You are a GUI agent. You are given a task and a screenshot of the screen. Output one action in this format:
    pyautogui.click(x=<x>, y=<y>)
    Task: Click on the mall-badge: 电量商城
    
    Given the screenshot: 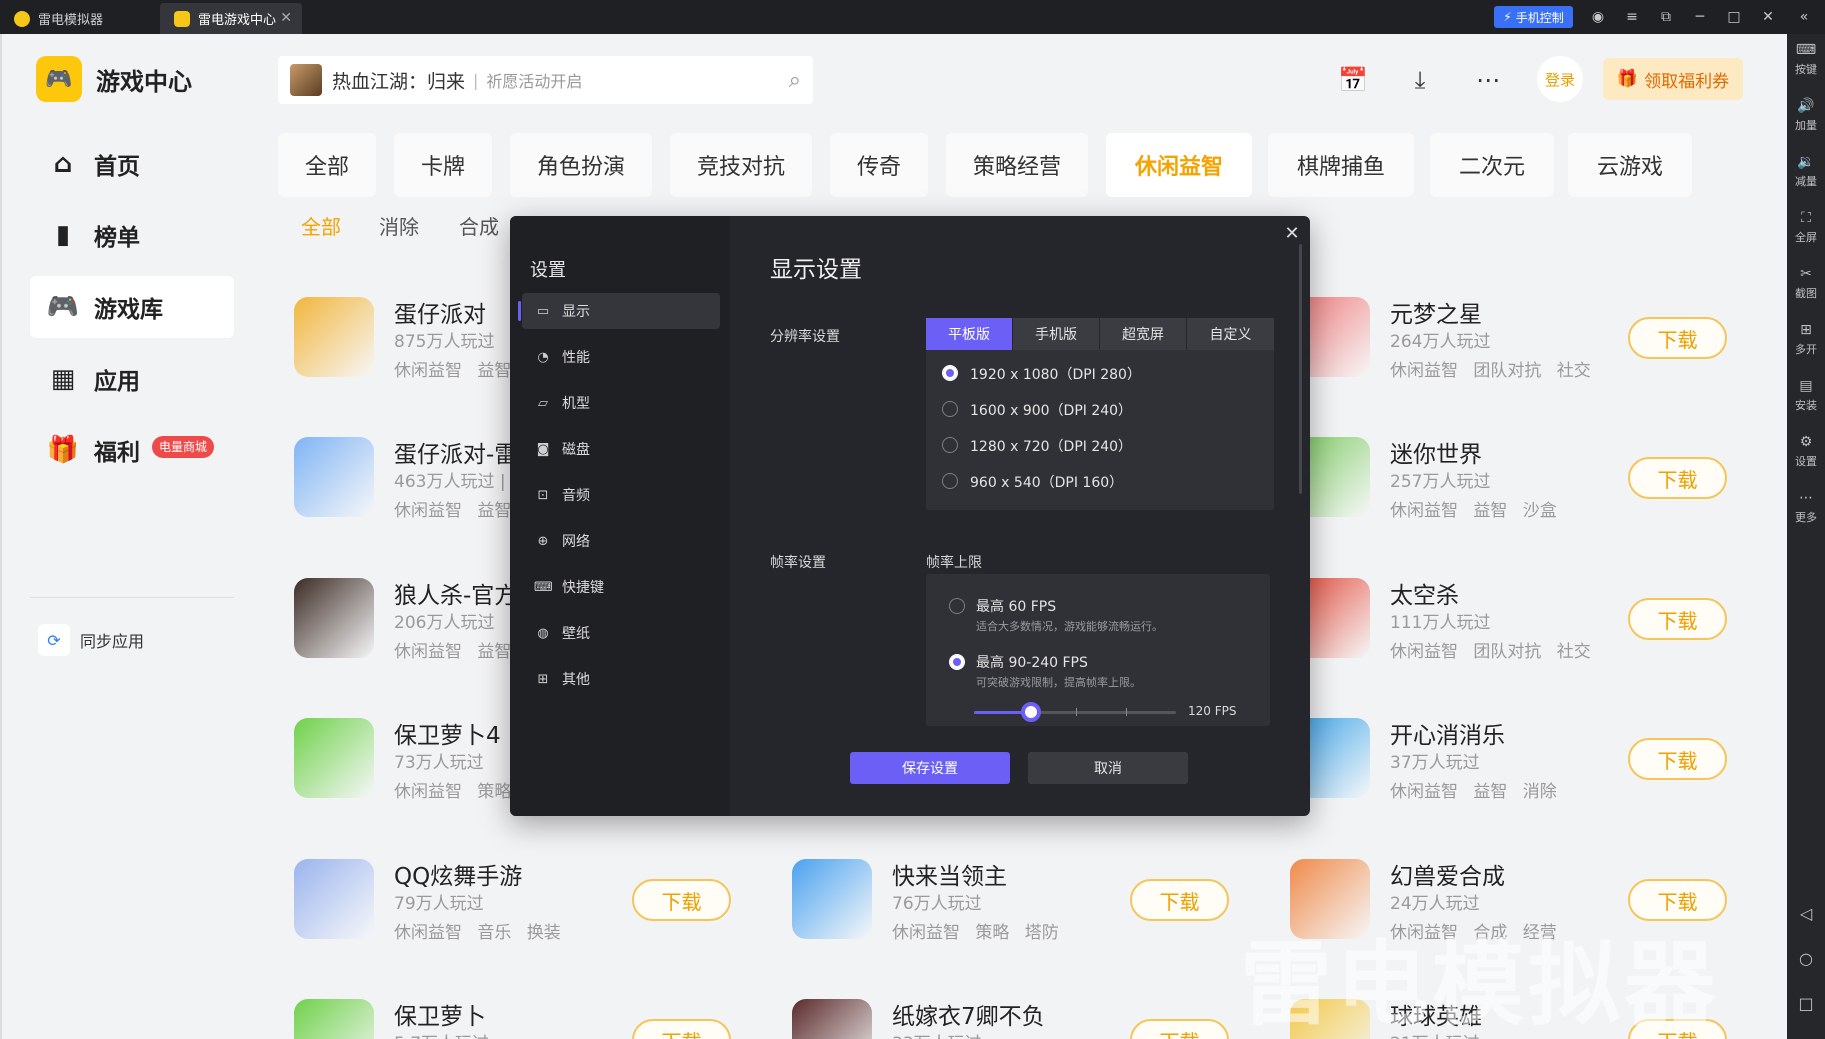 What is the action you would take?
    pyautogui.click(x=183, y=447)
    